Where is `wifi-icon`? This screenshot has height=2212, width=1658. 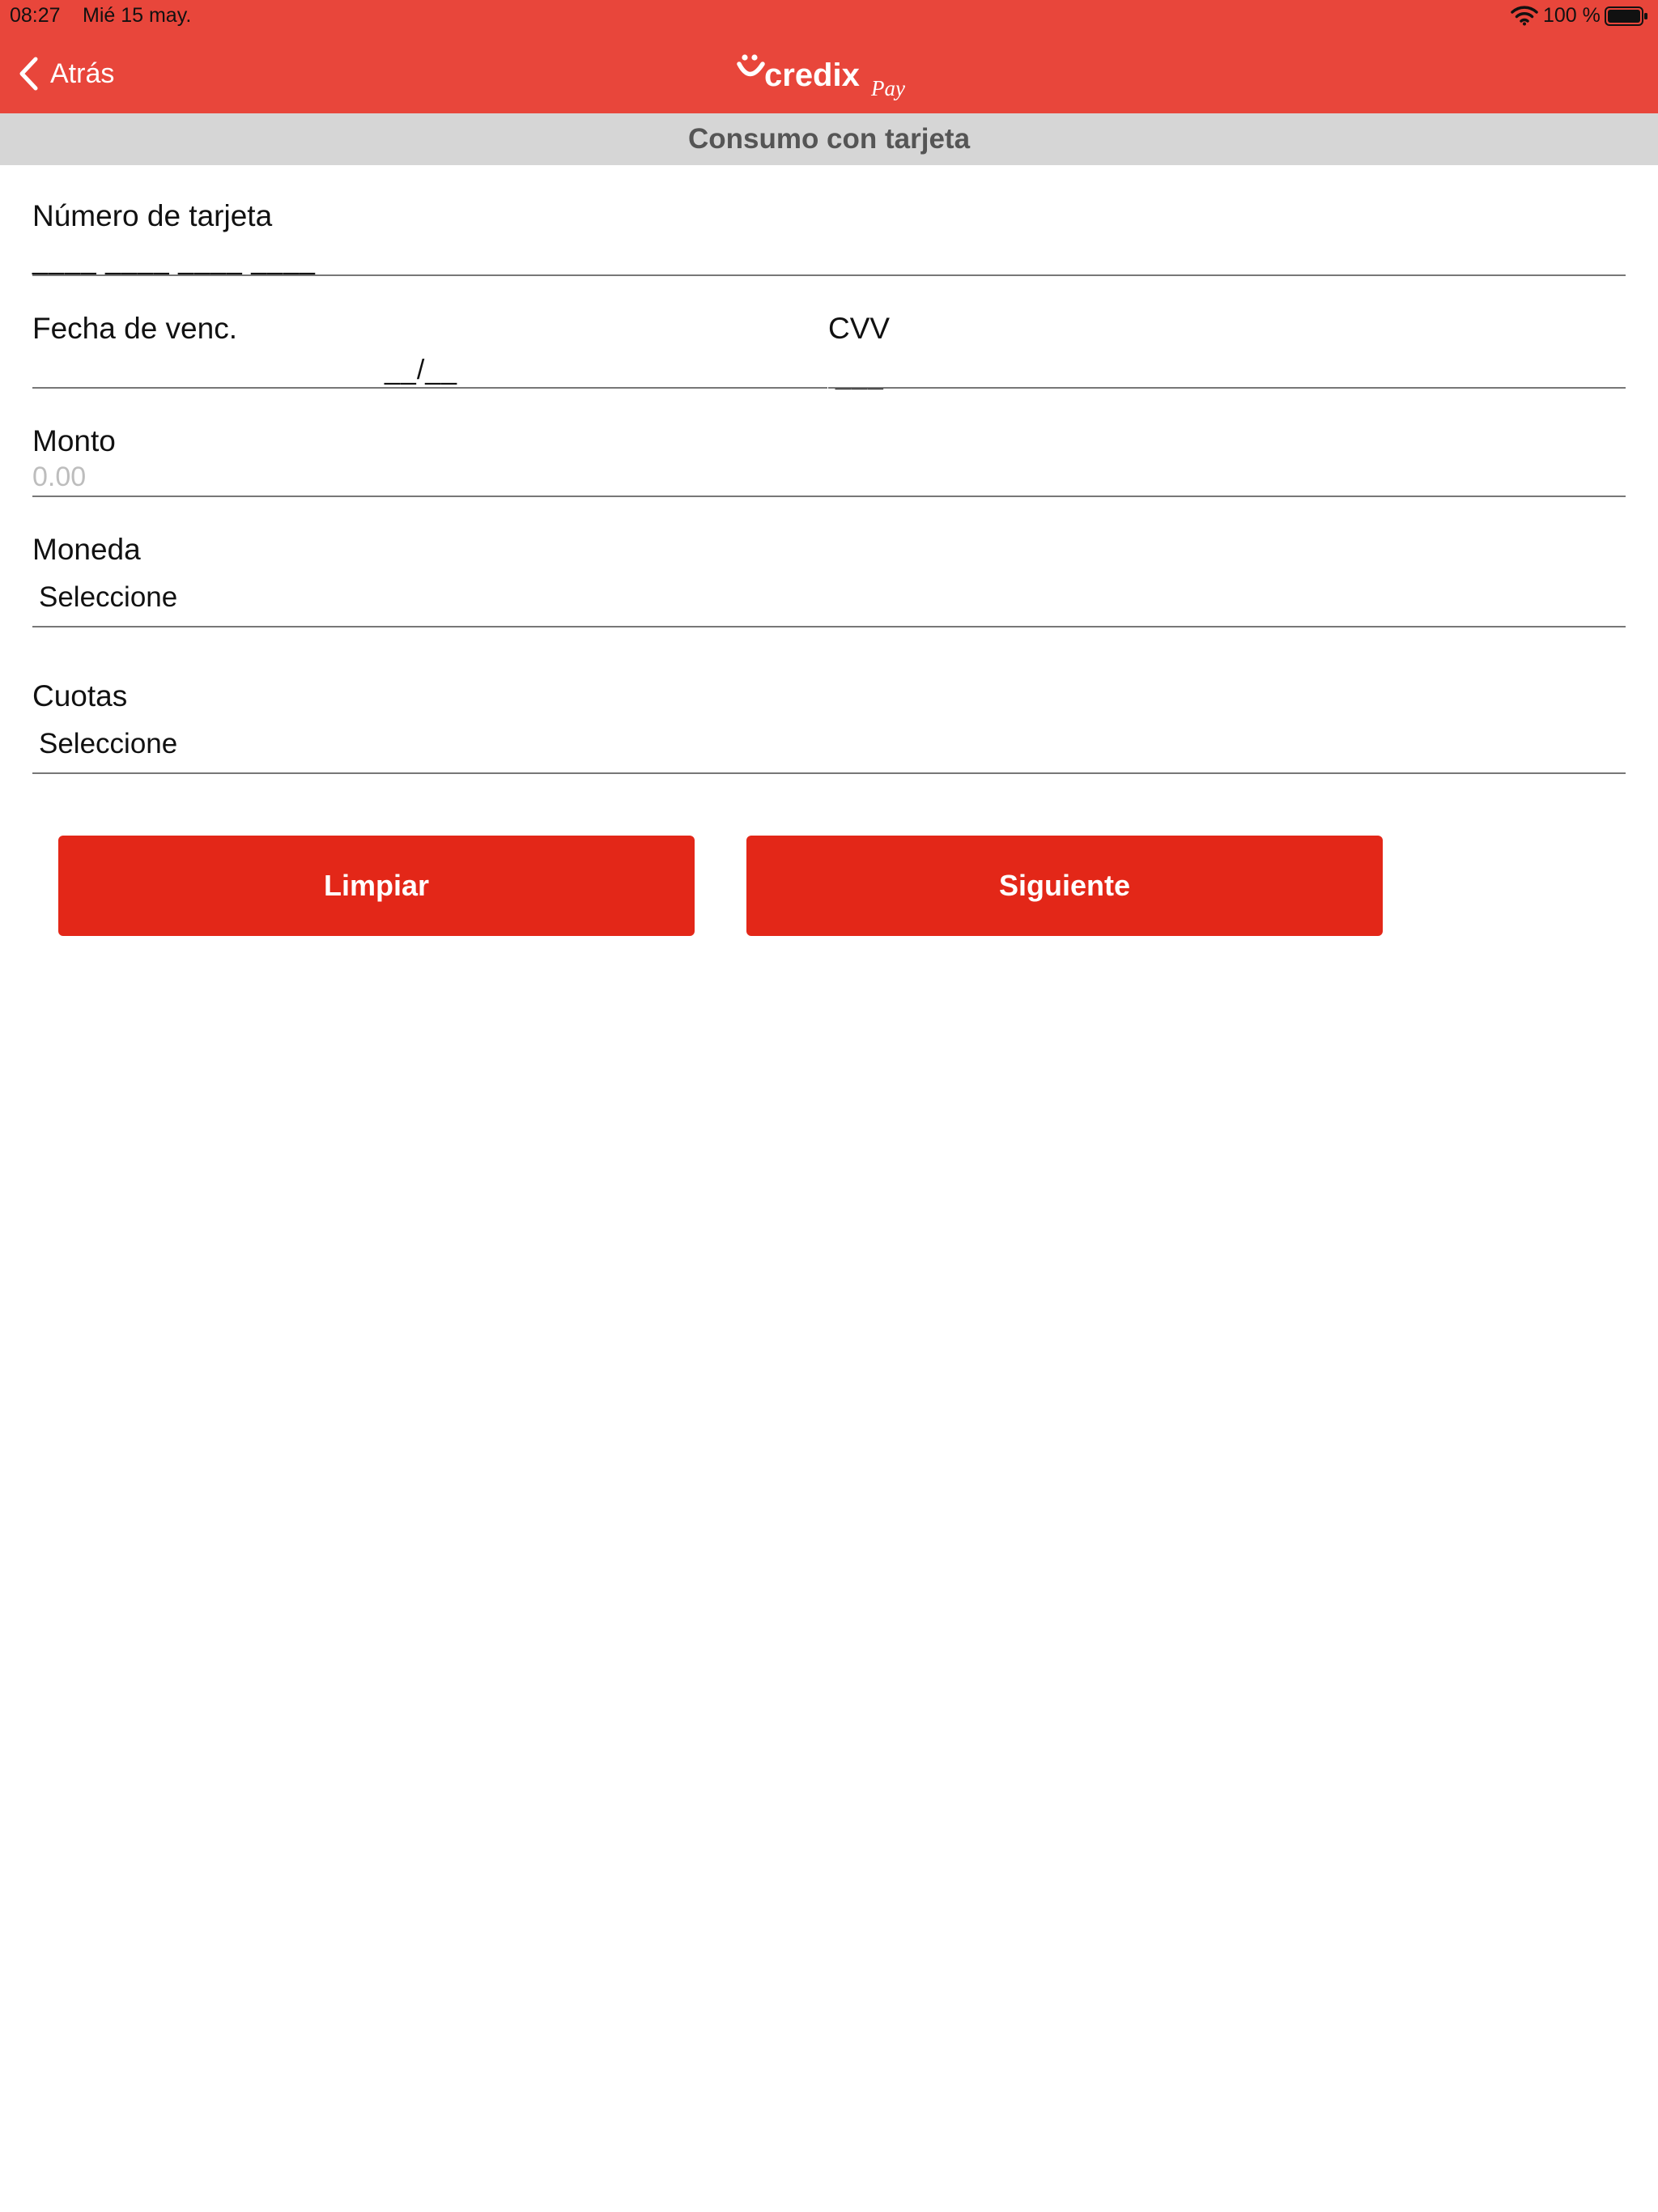 wifi-icon is located at coordinates (1524, 16).